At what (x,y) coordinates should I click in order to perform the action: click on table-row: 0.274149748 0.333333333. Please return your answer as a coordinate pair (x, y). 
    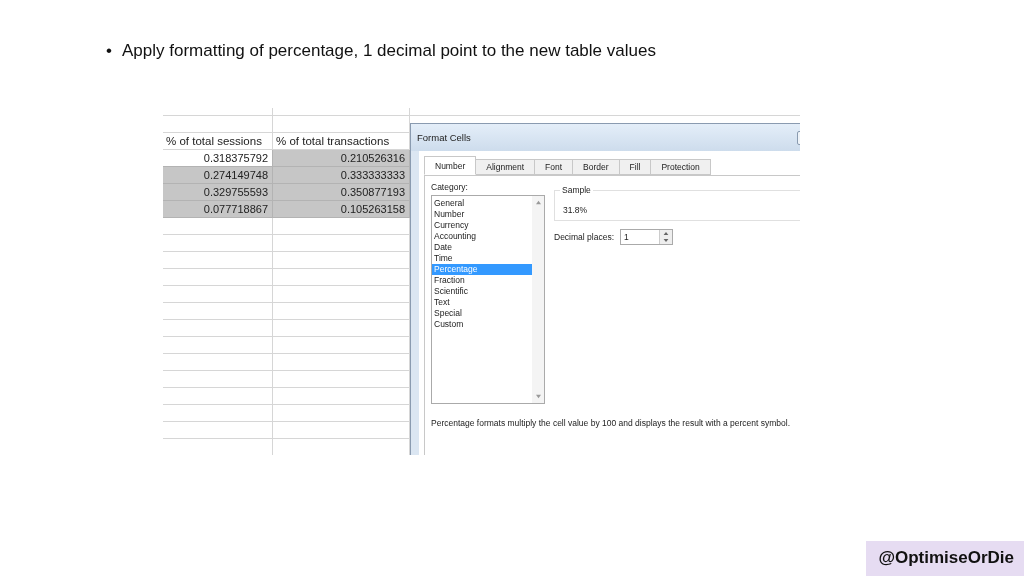
    Looking at the image, I should click on (286, 175).